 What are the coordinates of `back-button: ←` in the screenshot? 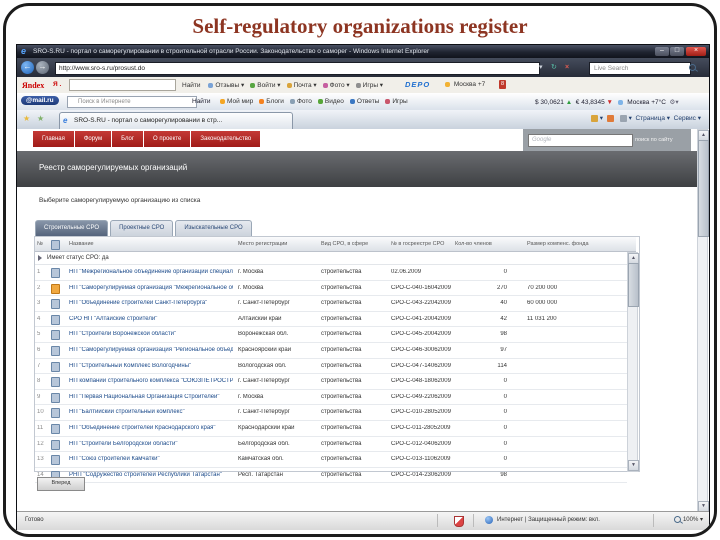 It's located at (27, 67).